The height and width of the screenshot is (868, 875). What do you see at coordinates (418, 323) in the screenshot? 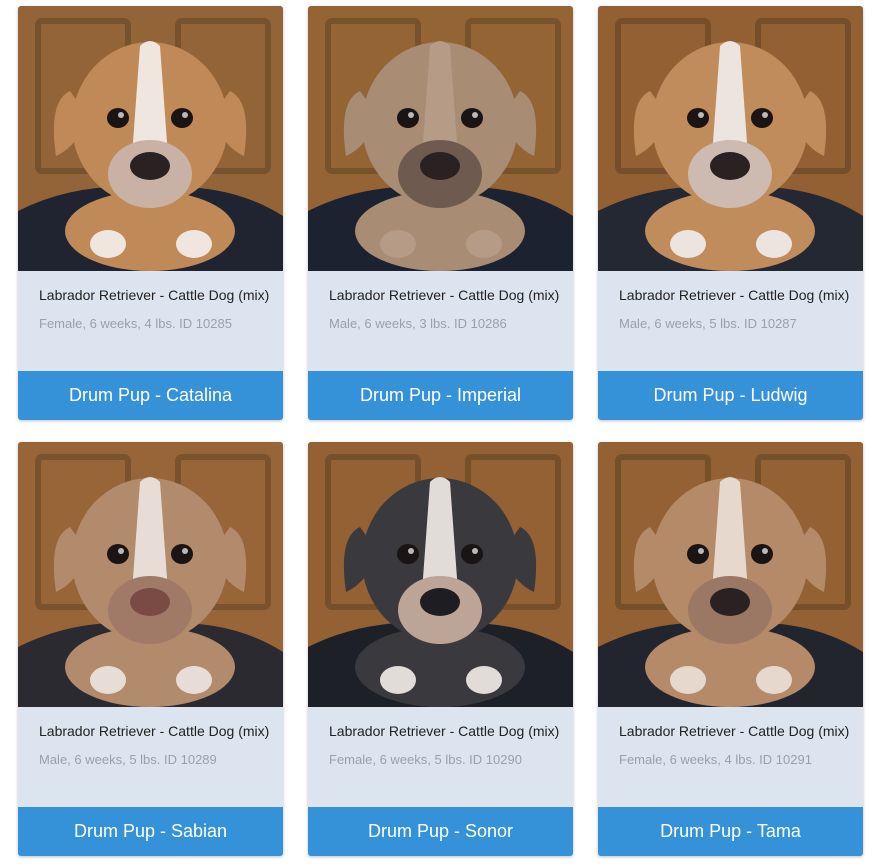
I see `puppy-details: Male, 6 weeks, 3 lbs. ID 10286` at bounding box center [418, 323].